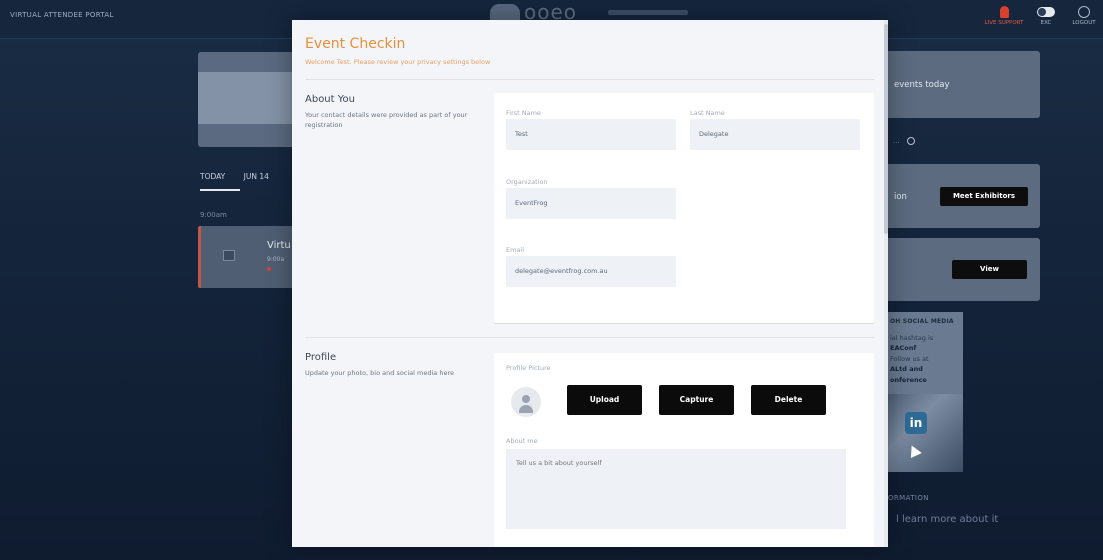 This screenshot has width=1103, height=560. I want to click on about-form-panel: First Name Last Name Organization Email, so click(684, 208).